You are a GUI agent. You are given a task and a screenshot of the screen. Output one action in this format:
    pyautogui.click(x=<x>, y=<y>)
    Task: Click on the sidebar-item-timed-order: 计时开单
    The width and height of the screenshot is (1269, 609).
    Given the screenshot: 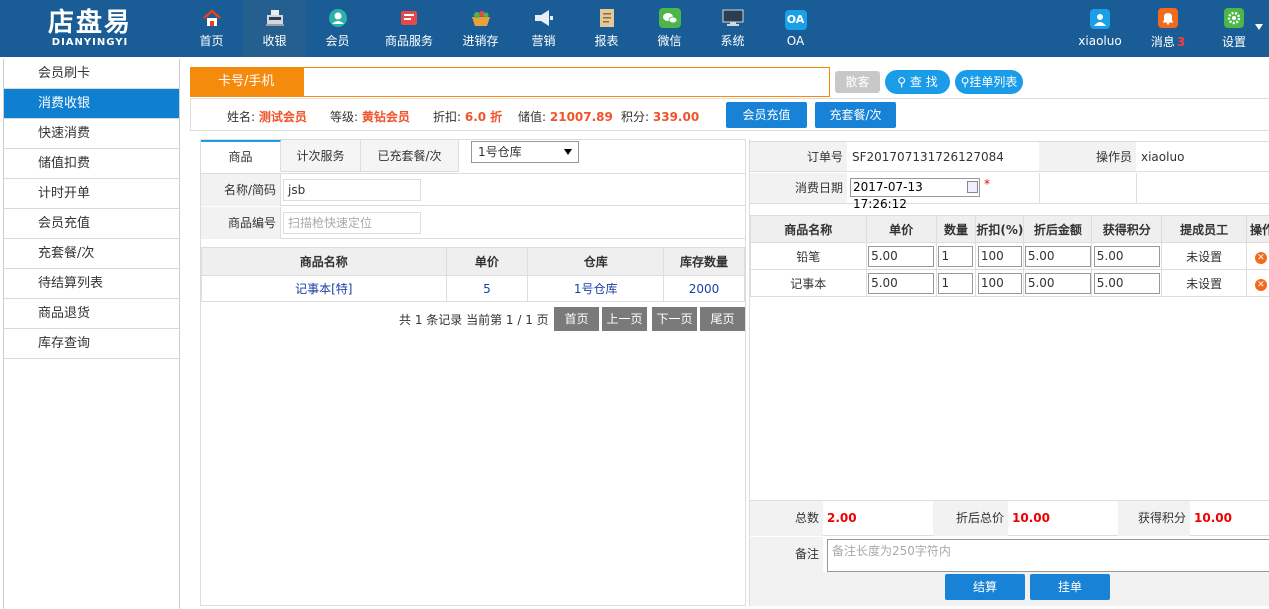 What is the action you would take?
    pyautogui.click(x=91, y=194)
    